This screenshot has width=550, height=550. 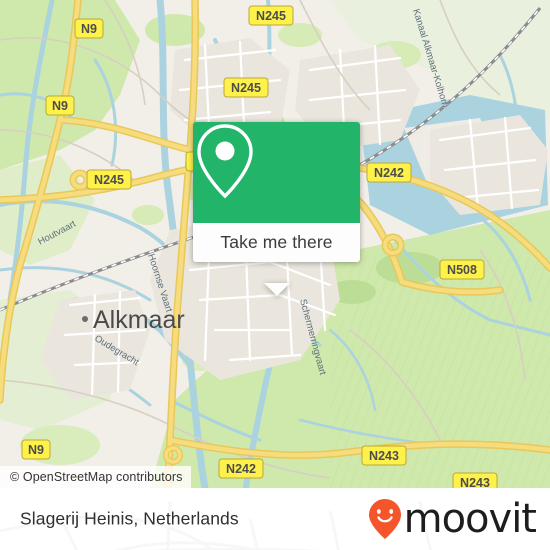 What do you see at coordinates (129, 518) in the screenshot?
I see `place-title: Slagerij Heinis, Netherlands` at bounding box center [129, 518].